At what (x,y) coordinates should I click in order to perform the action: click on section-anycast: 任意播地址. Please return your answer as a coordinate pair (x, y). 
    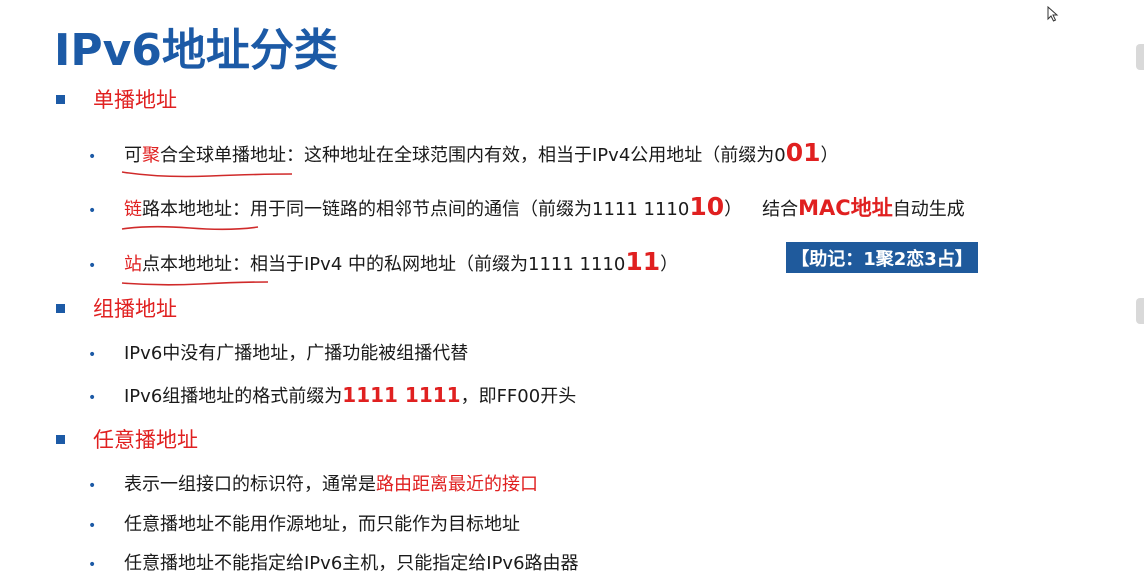
    Looking at the image, I should click on (127, 439).